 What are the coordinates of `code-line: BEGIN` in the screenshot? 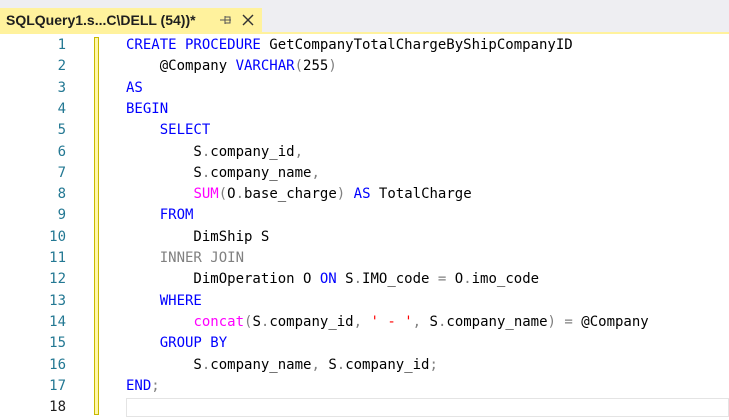 It's located at (147, 109).